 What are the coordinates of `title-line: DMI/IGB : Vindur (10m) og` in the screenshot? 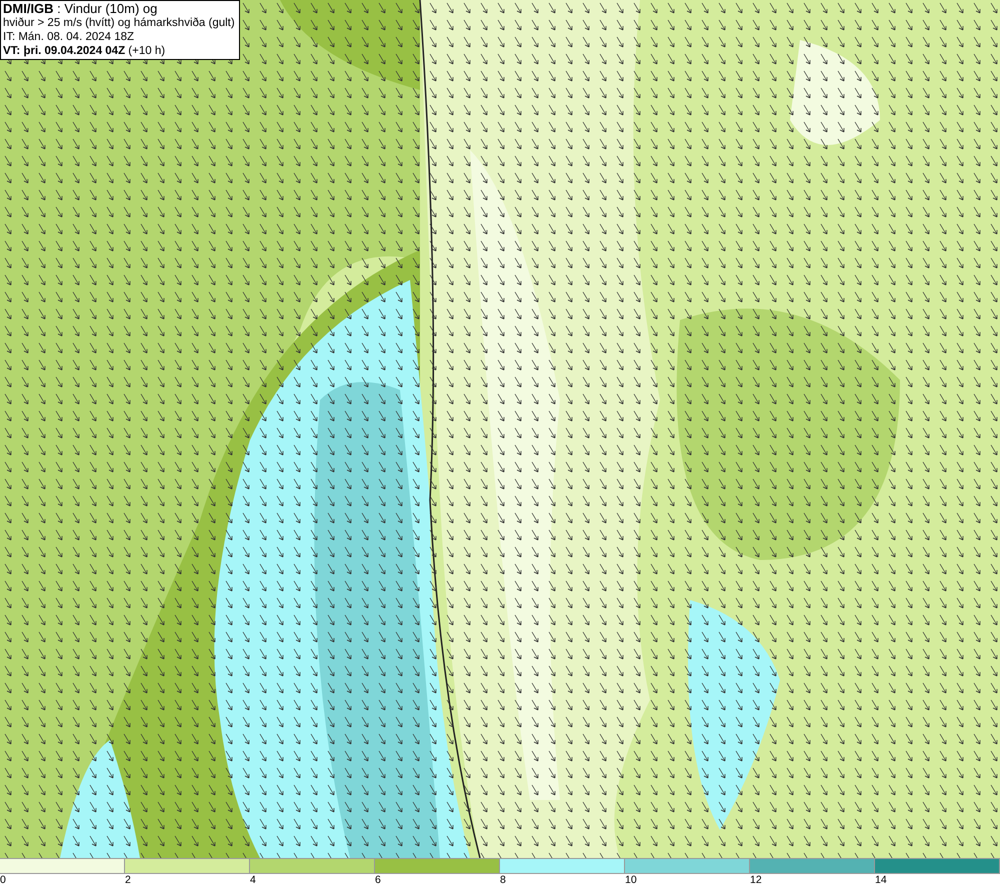 It's located at (80, 9).